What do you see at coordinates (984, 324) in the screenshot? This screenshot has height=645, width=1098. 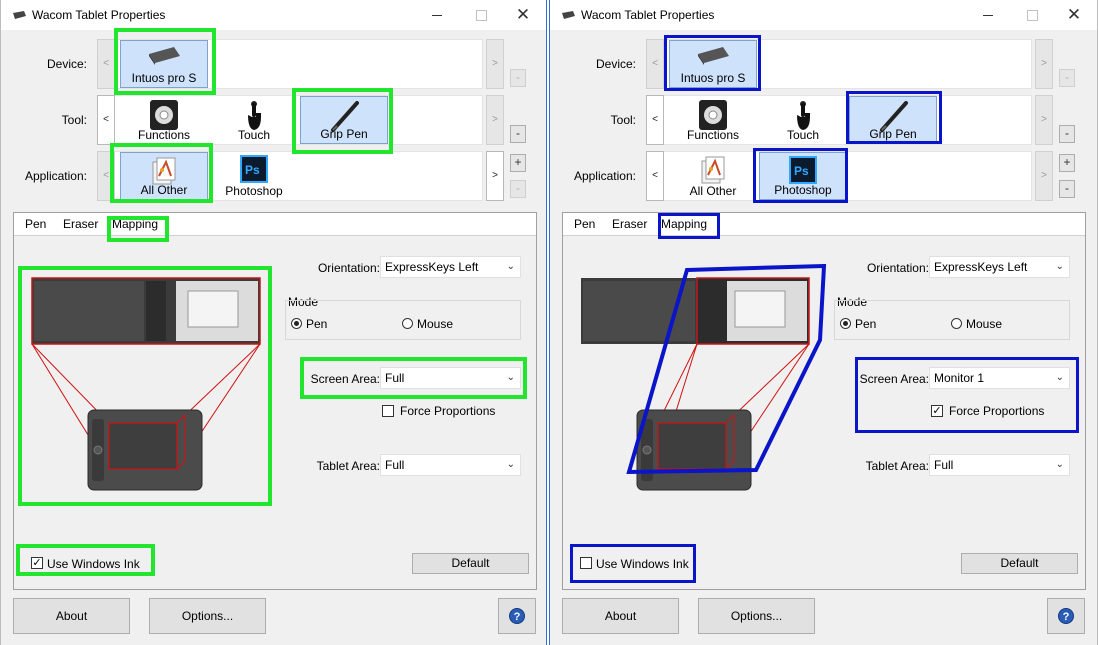 I see `mode-mouse-label: Mouse` at bounding box center [984, 324].